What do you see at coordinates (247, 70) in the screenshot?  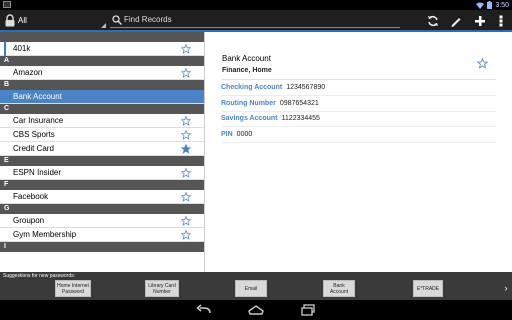 I see `record-categories: Finance, Home` at bounding box center [247, 70].